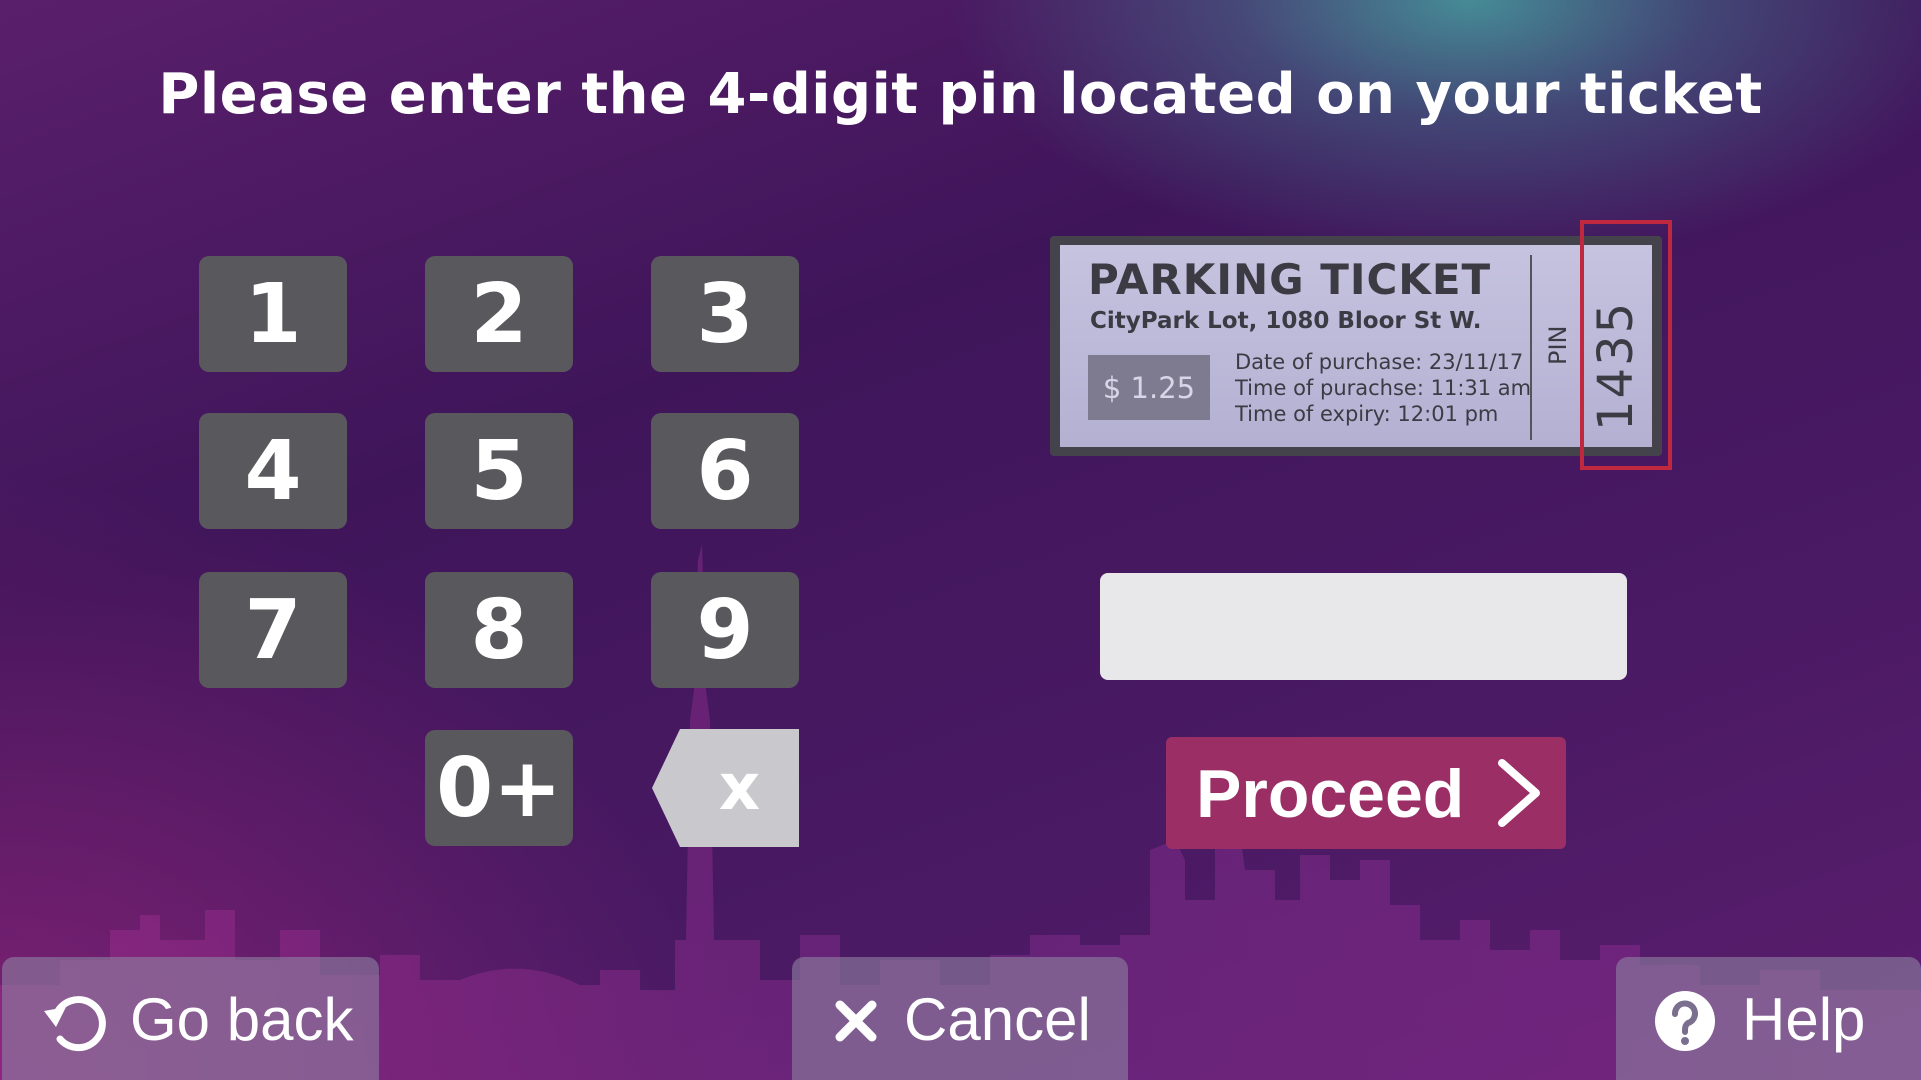  What do you see at coordinates (1804, 1019) in the screenshot?
I see `help-label: Help` at bounding box center [1804, 1019].